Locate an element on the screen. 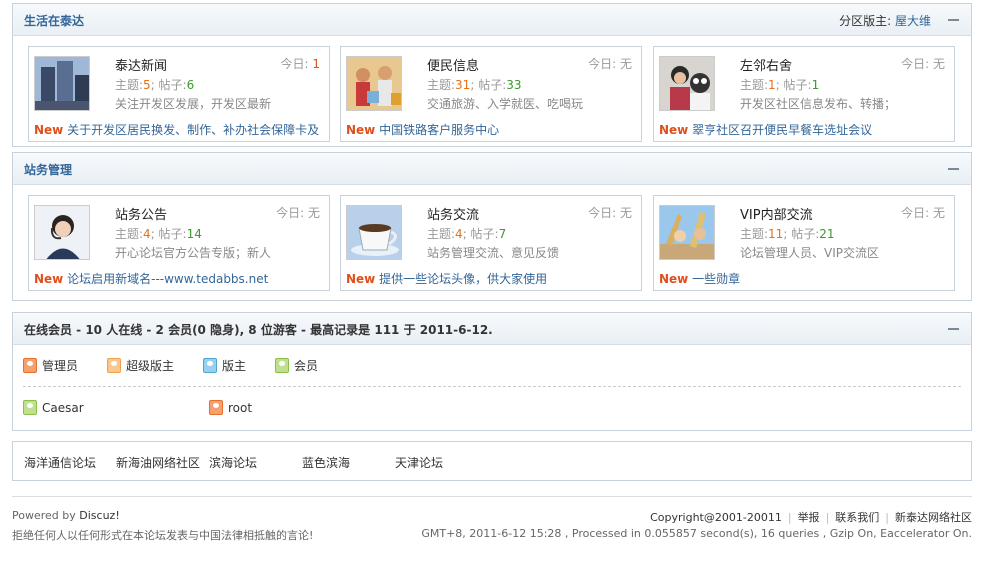  category-moderators: 分区版主: 屋大维 is located at coordinates (885, 21).